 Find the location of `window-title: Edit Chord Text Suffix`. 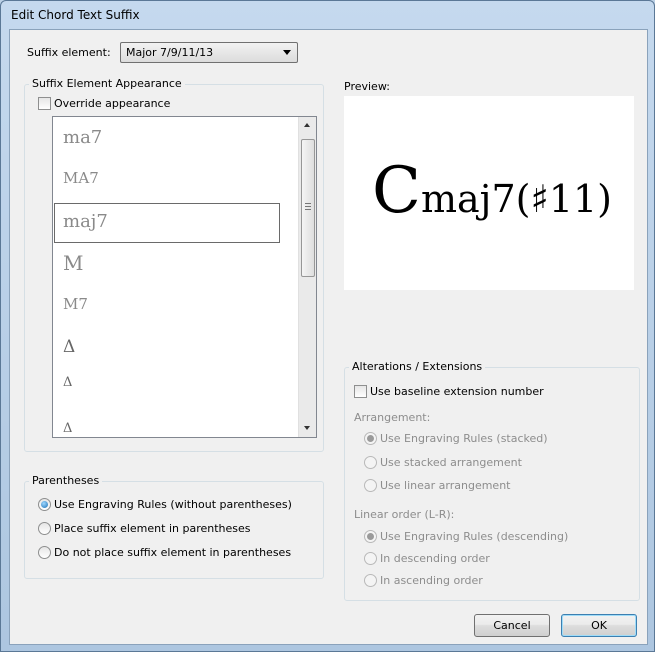

window-title: Edit Chord Text Suffix is located at coordinates (75, 15).